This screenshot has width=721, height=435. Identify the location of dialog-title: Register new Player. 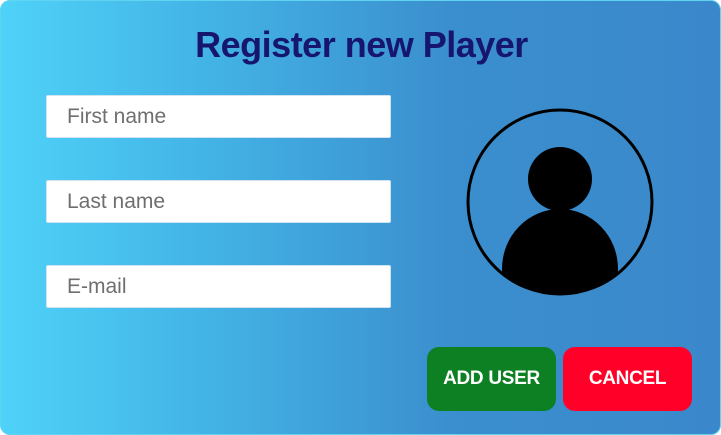
(361, 44).